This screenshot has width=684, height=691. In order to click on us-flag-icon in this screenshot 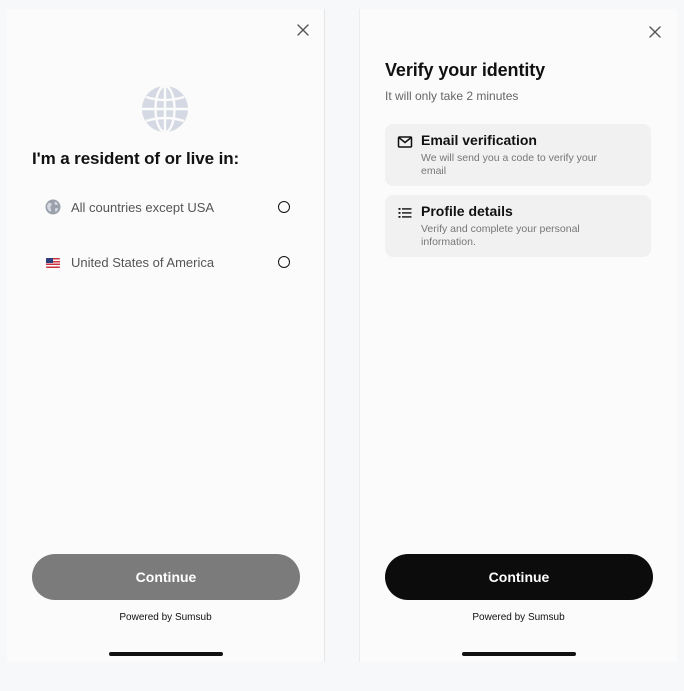, I will do `click(53, 262)`.